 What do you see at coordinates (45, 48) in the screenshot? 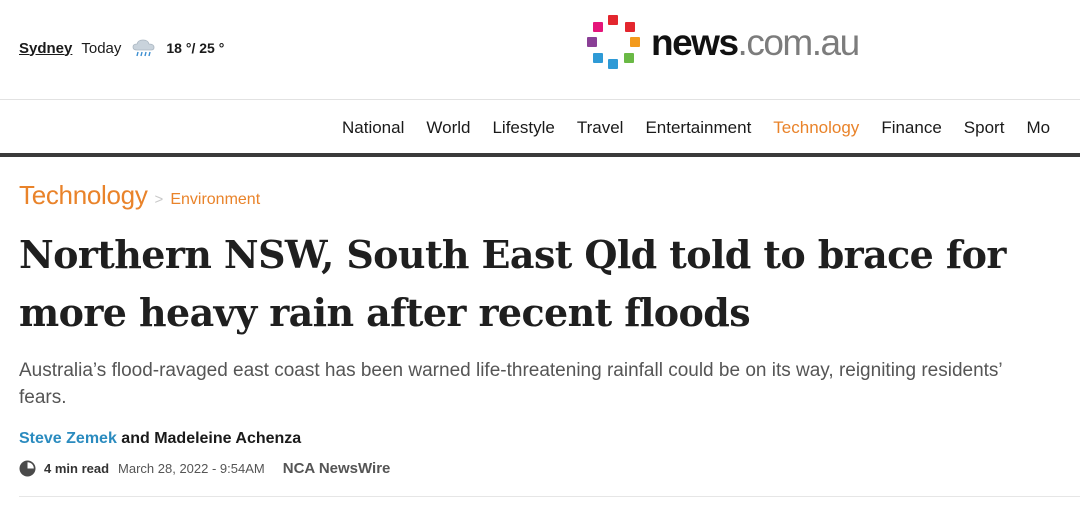
I see `weather-city-link: Sydney` at bounding box center [45, 48].